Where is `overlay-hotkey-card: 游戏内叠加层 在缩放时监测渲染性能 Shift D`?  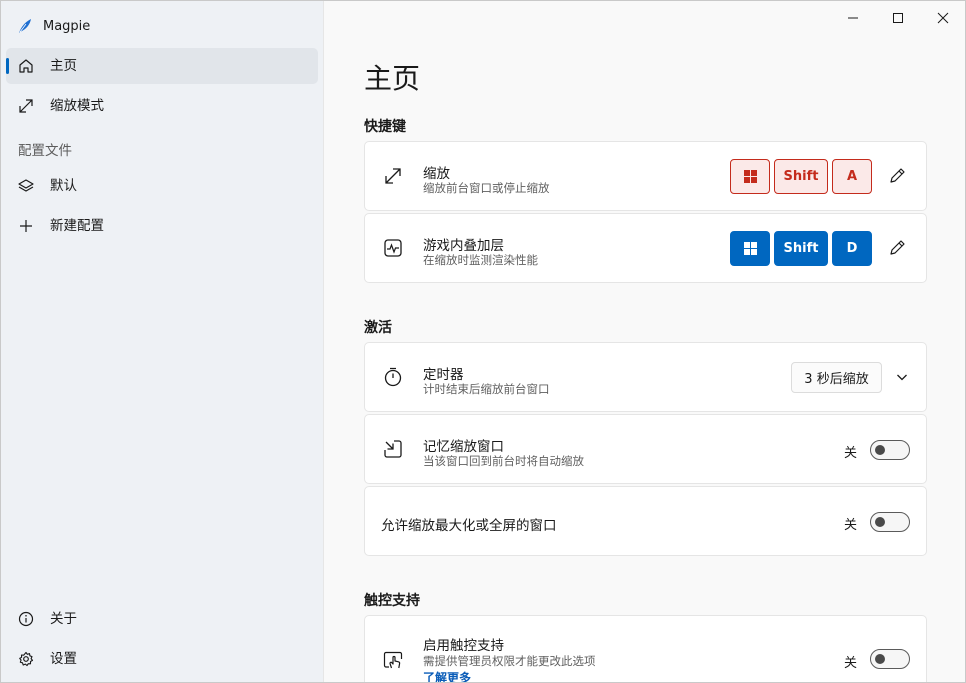 overlay-hotkey-card: 游戏内叠加层 在缩放时监测渲染性能 Shift D is located at coordinates (645, 248).